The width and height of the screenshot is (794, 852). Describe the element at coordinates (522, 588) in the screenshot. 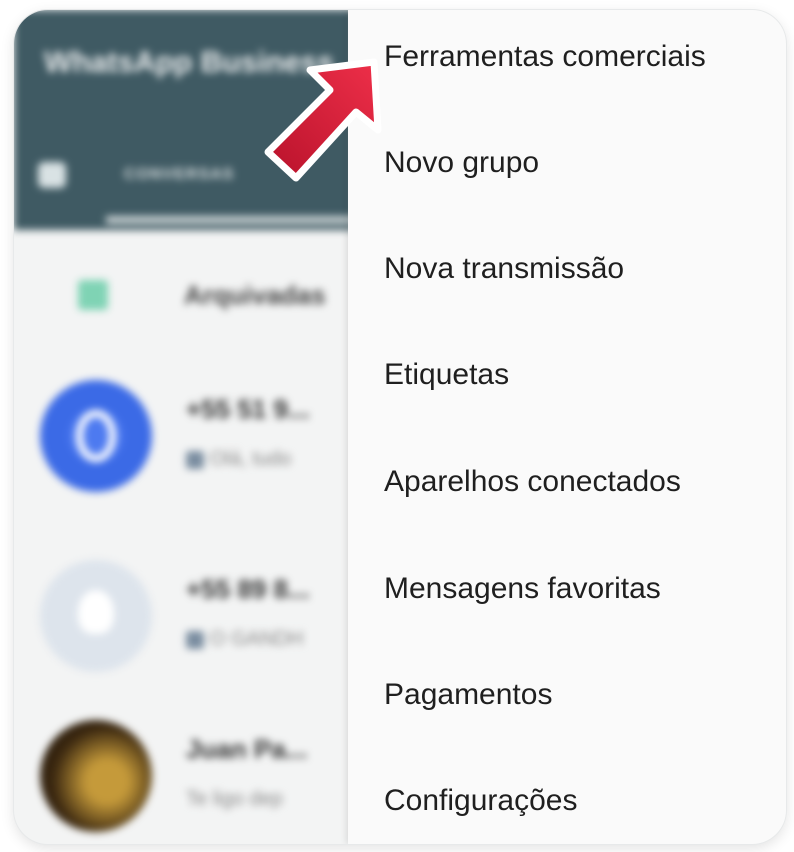

I see `menu-item-label: Mensagens favoritas` at that location.